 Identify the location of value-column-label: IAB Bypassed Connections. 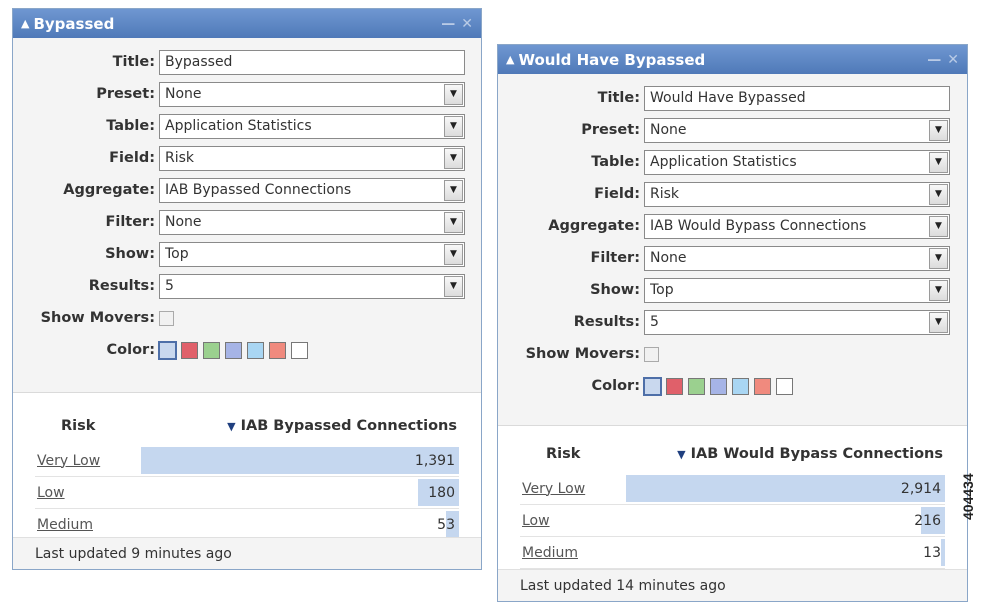
(348, 426).